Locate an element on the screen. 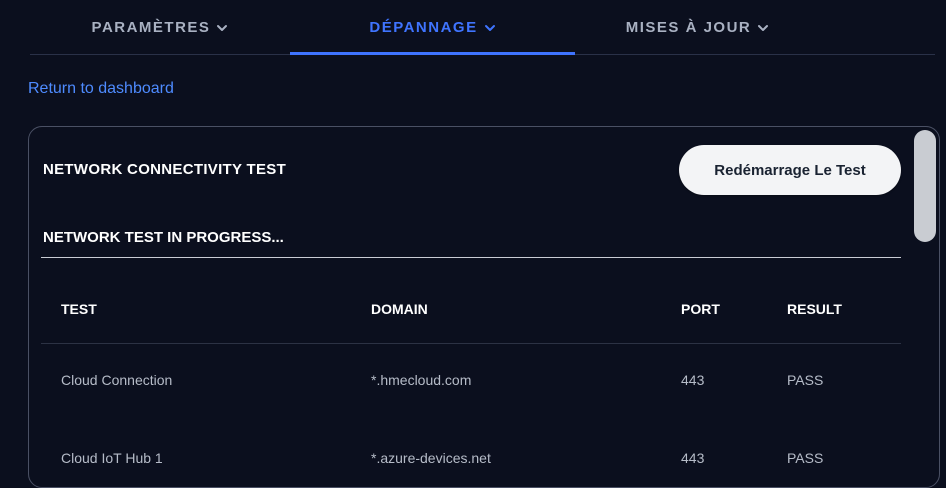  tab-label: MISES À JOUR is located at coordinates (688, 27).